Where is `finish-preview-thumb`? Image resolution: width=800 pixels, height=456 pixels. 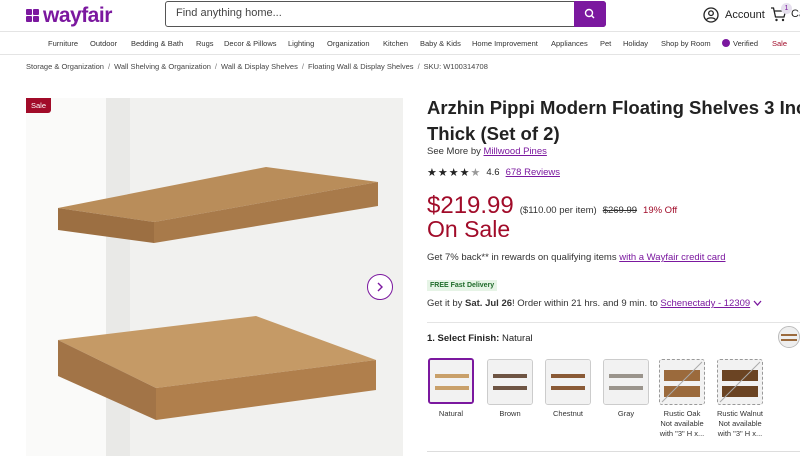 finish-preview-thumb is located at coordinates (789, 337).